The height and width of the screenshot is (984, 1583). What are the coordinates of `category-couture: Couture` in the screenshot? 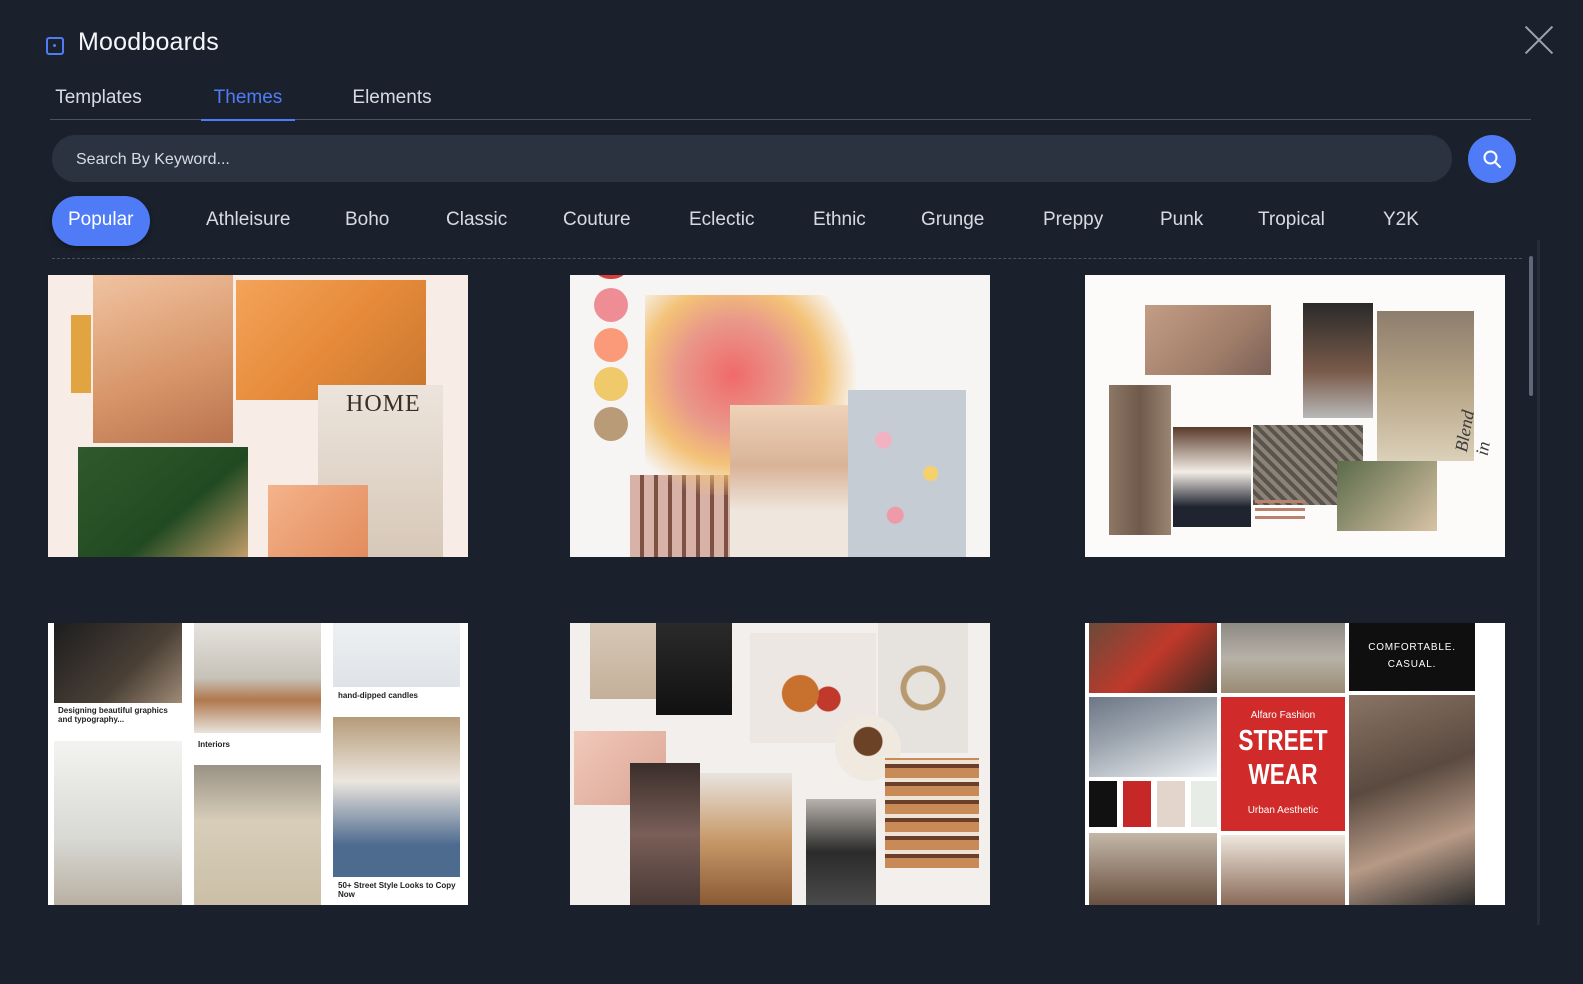 It's located at (597, 221).